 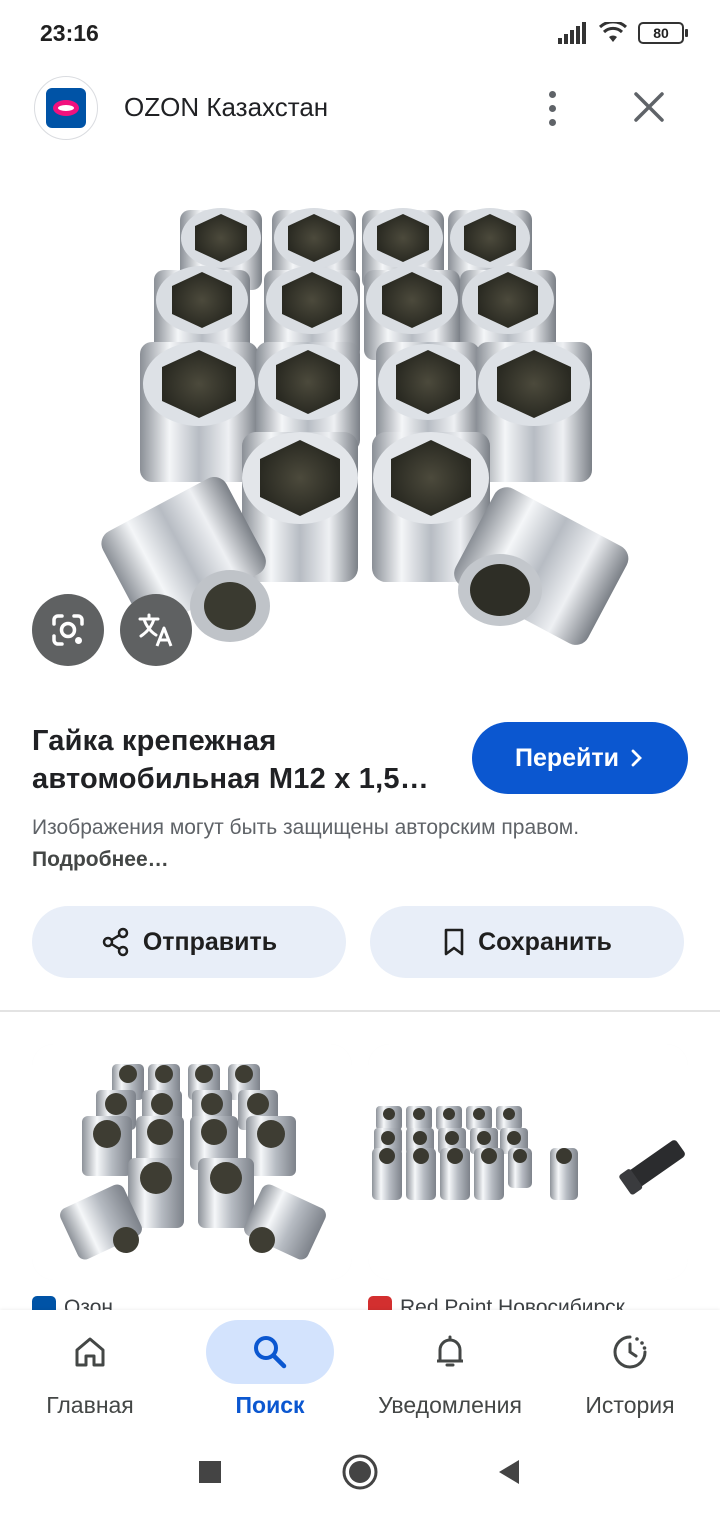 I want to click on home-system-button, so click(x=360, y=1472).